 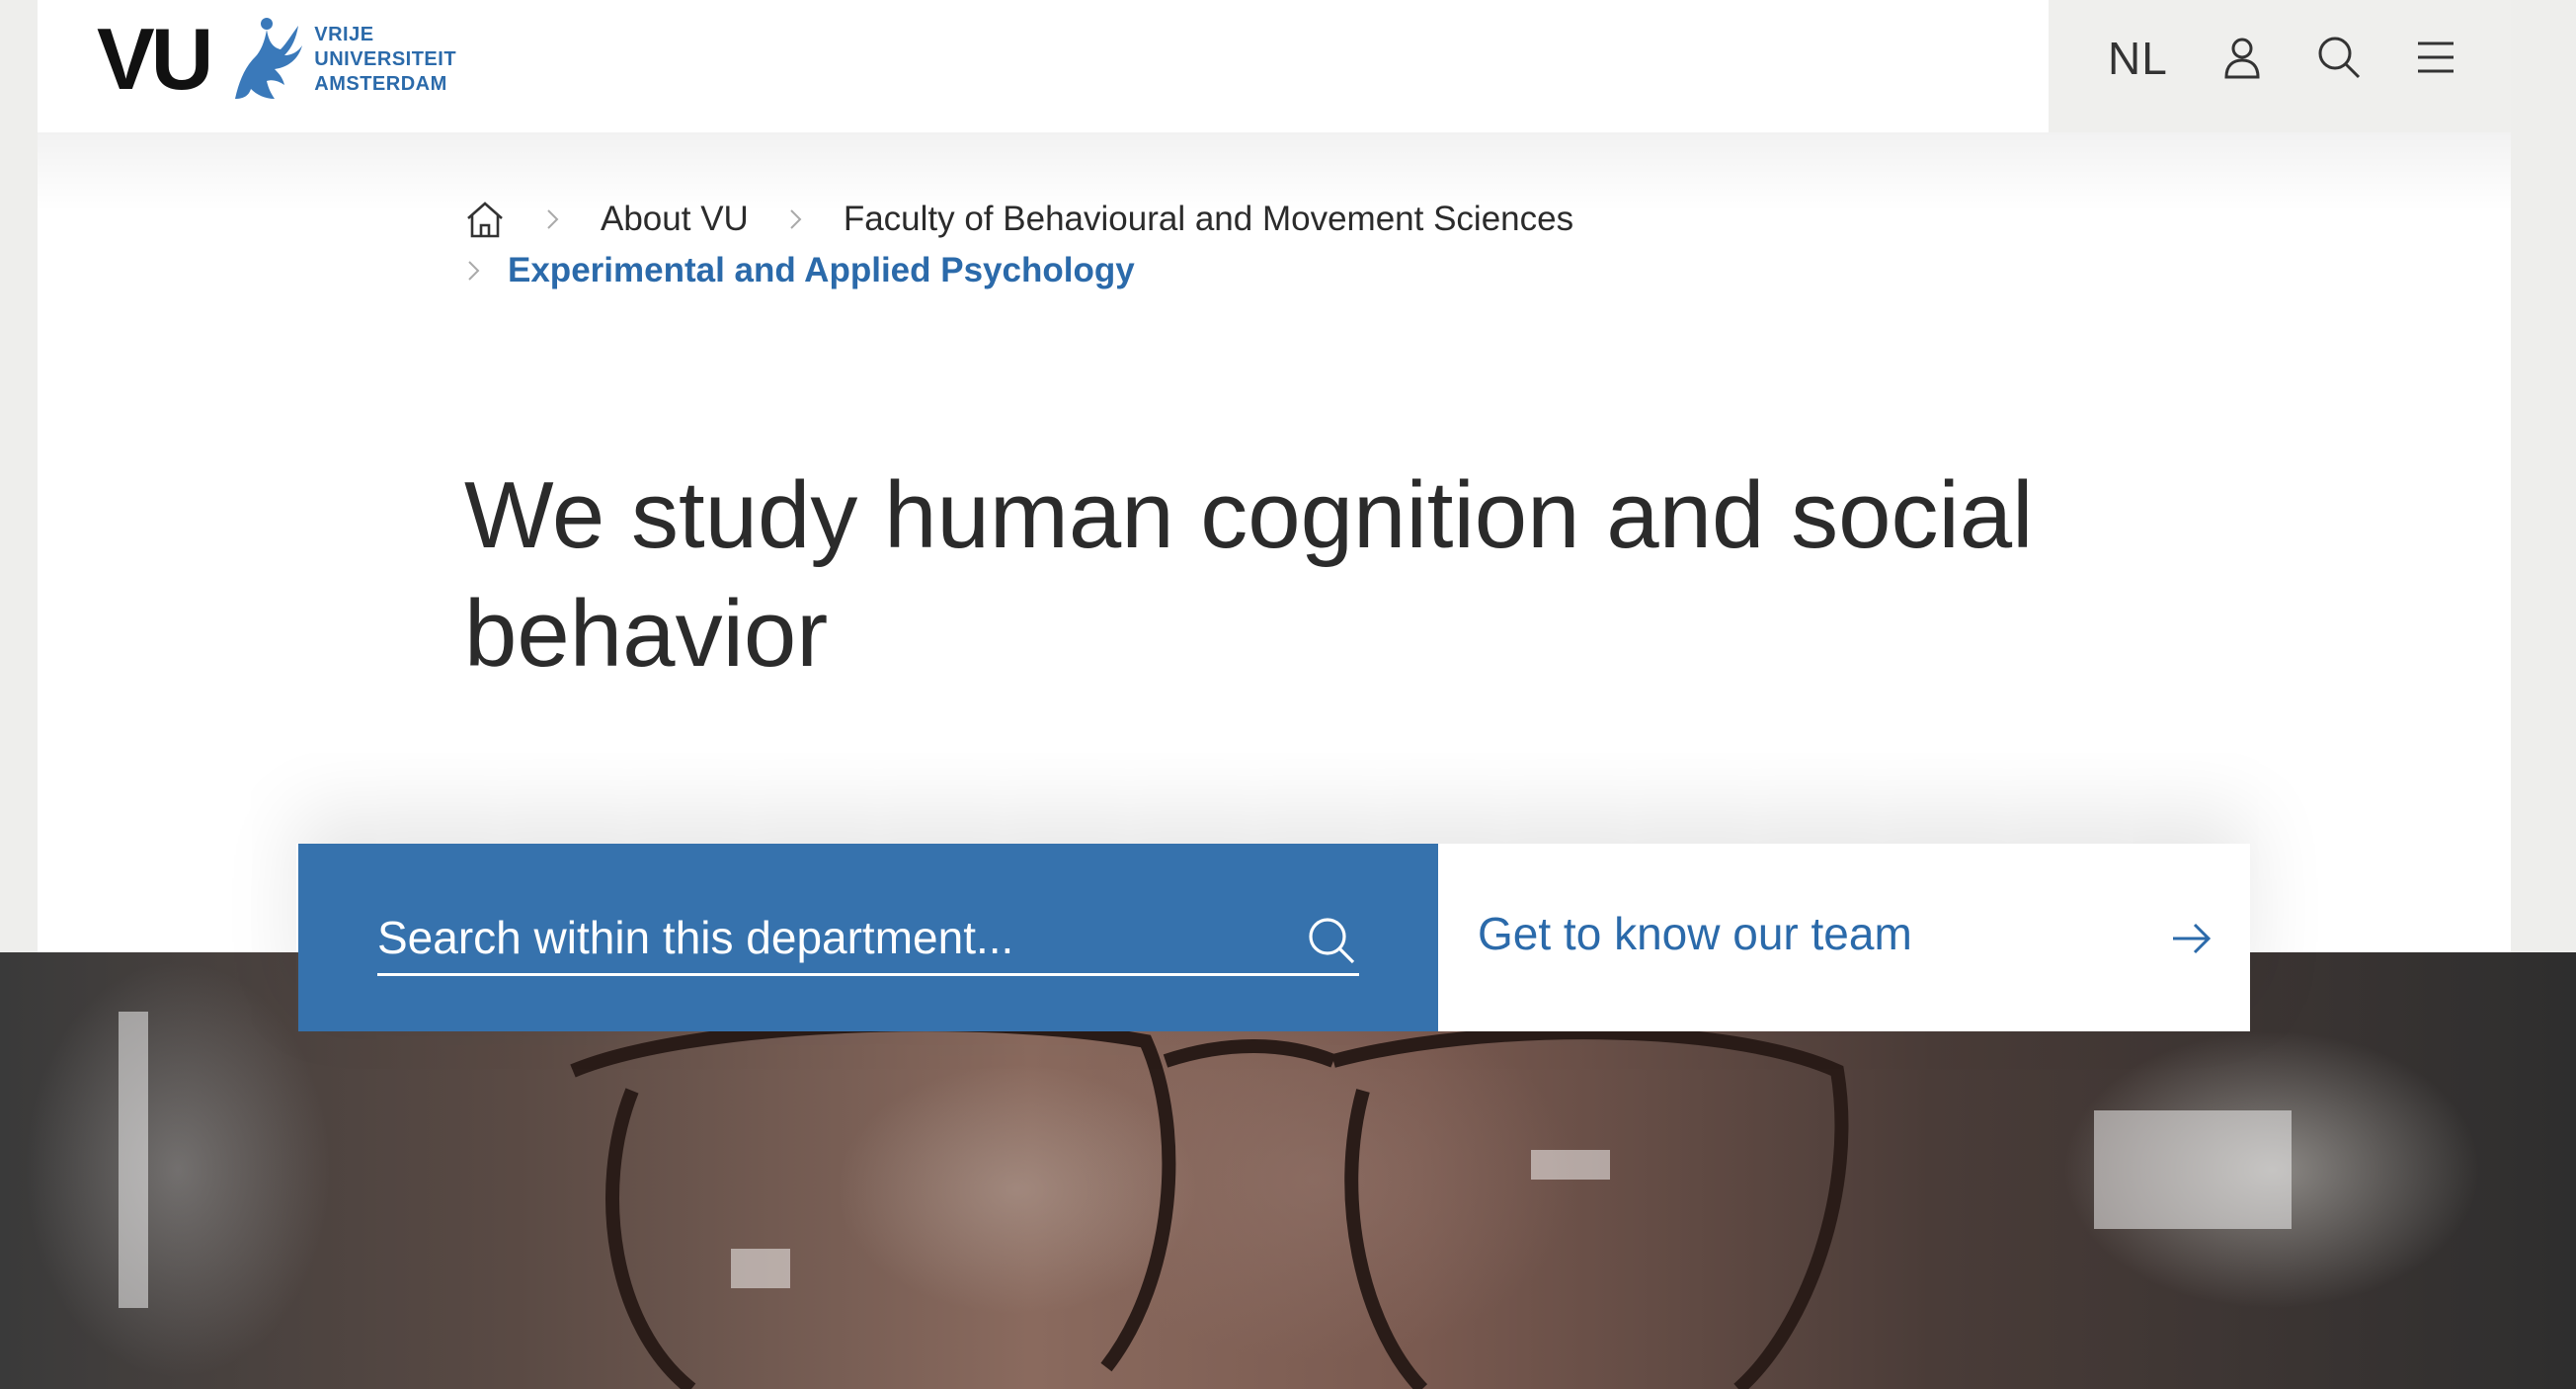 I want to click on search-icon, so click(x=2339, y=57).